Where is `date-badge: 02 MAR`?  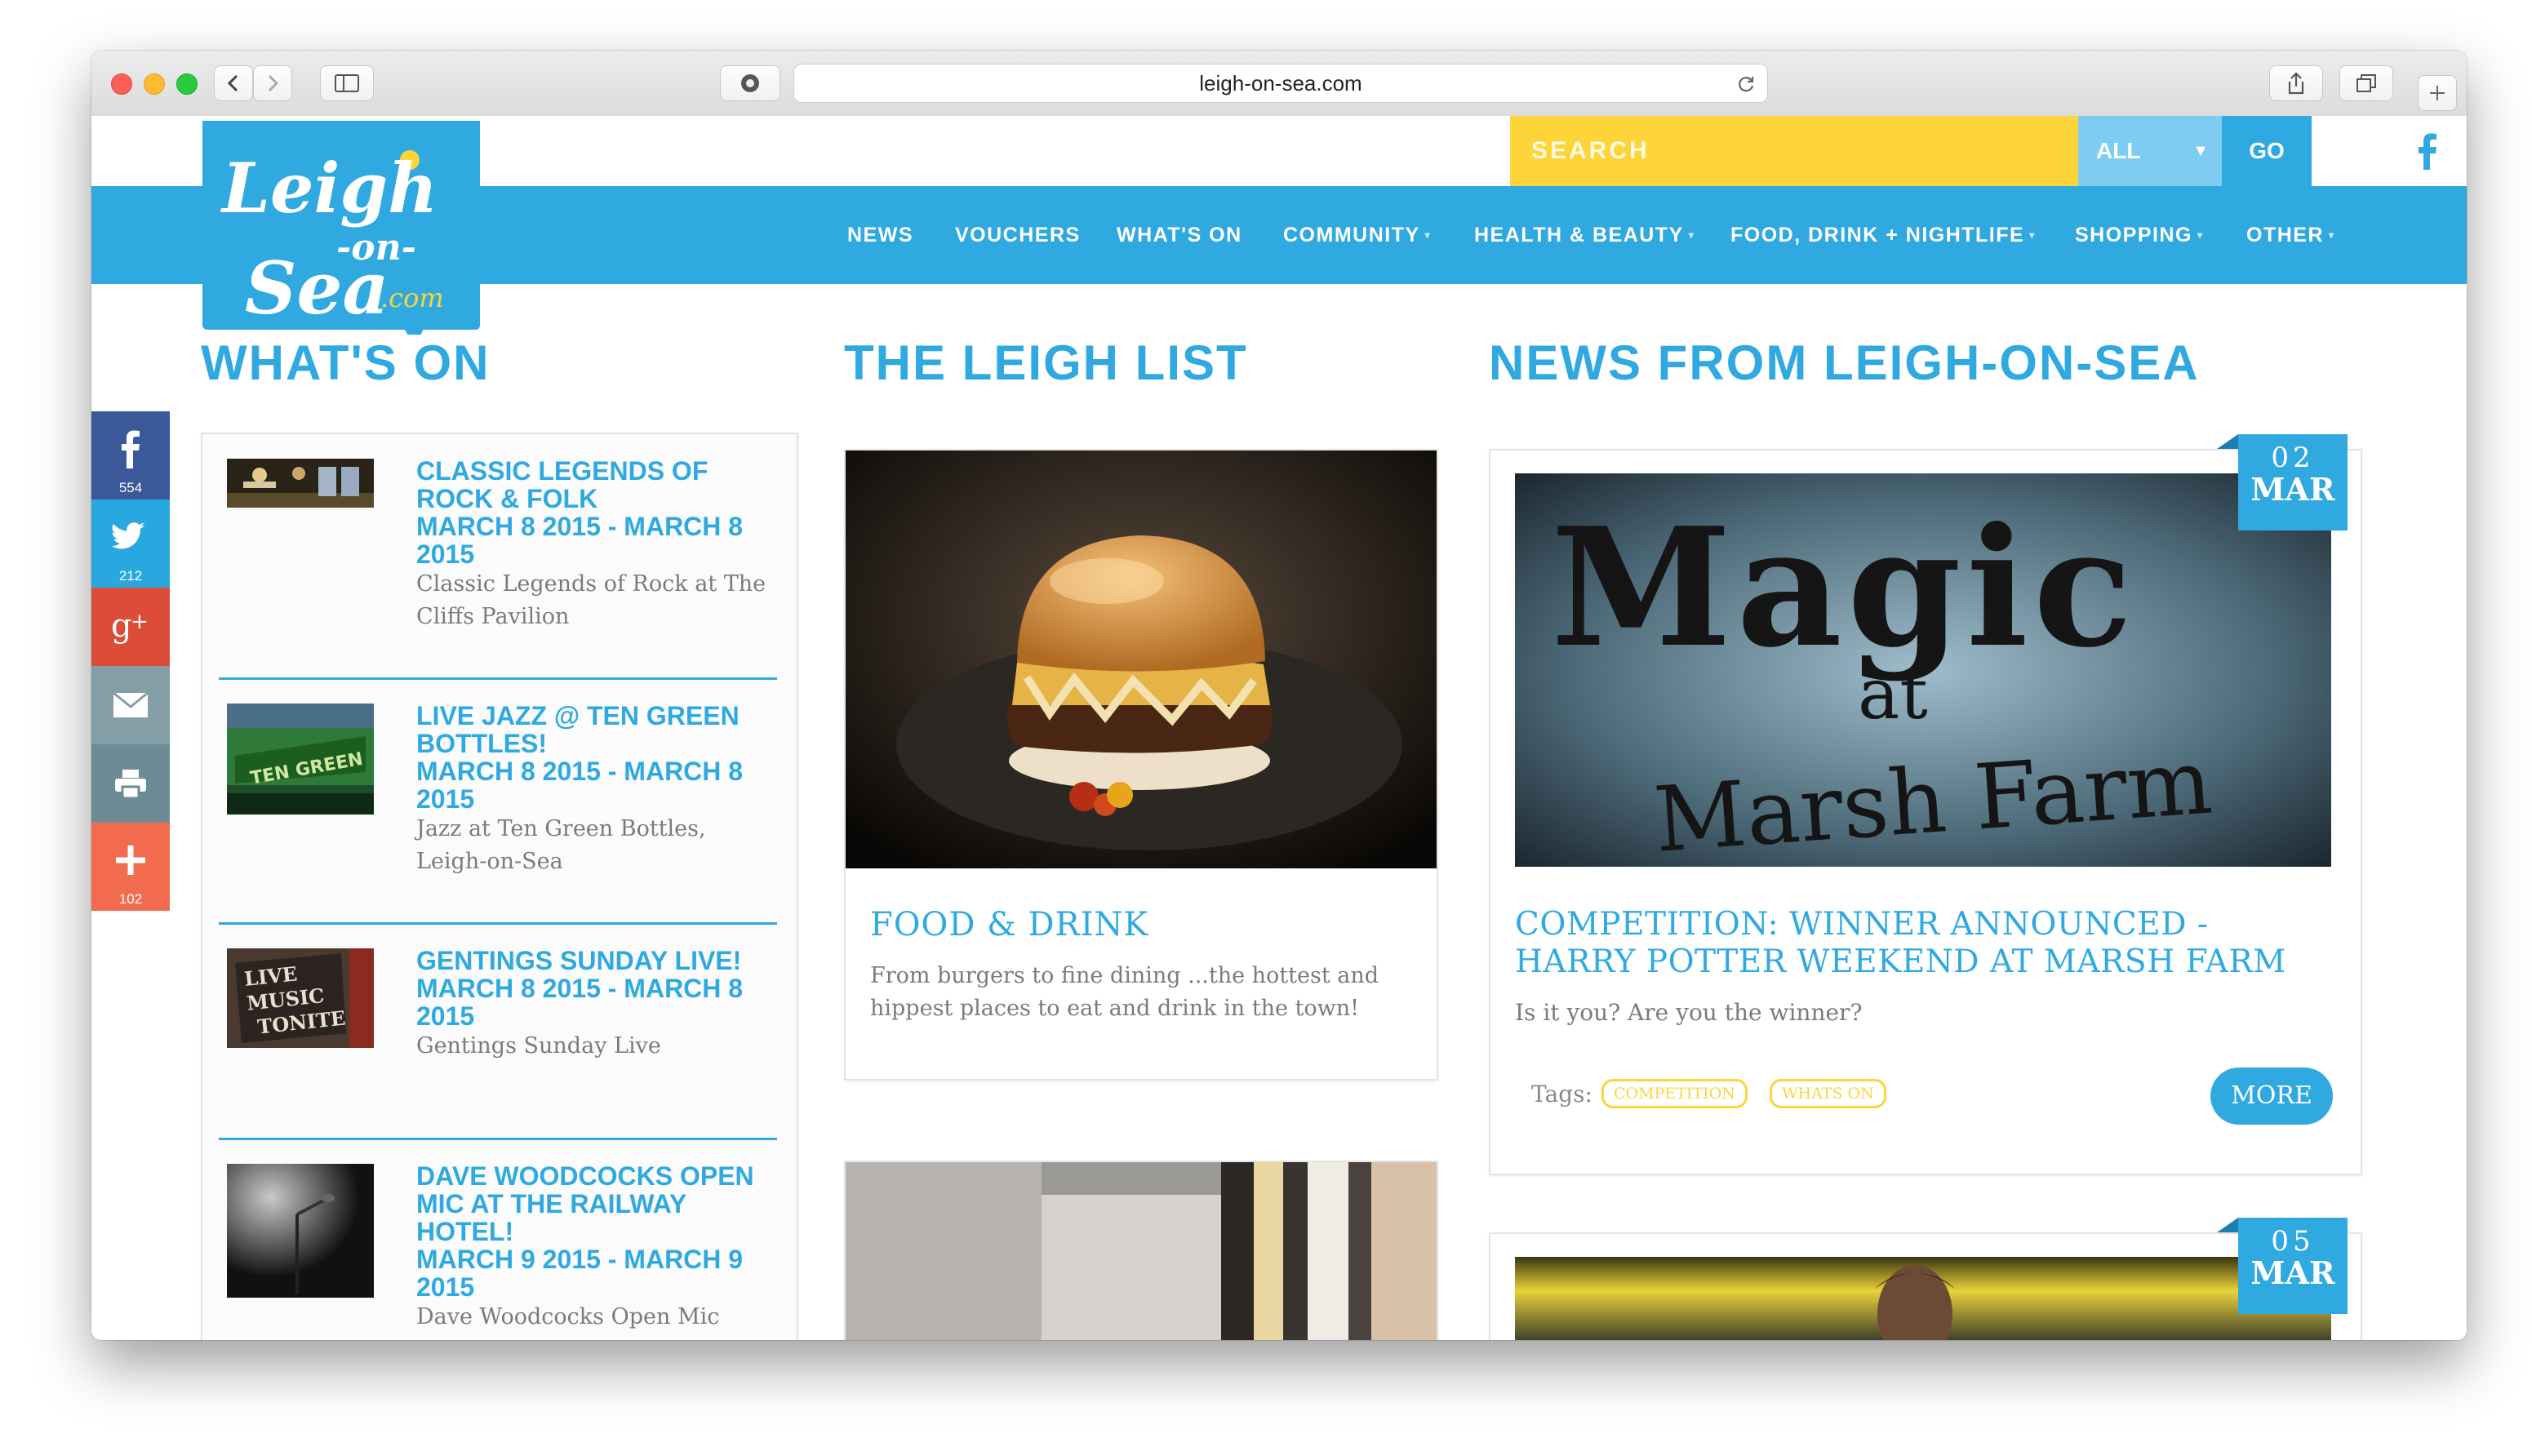 date-badge: 02 MAR is located at coordinates (2293, 482).